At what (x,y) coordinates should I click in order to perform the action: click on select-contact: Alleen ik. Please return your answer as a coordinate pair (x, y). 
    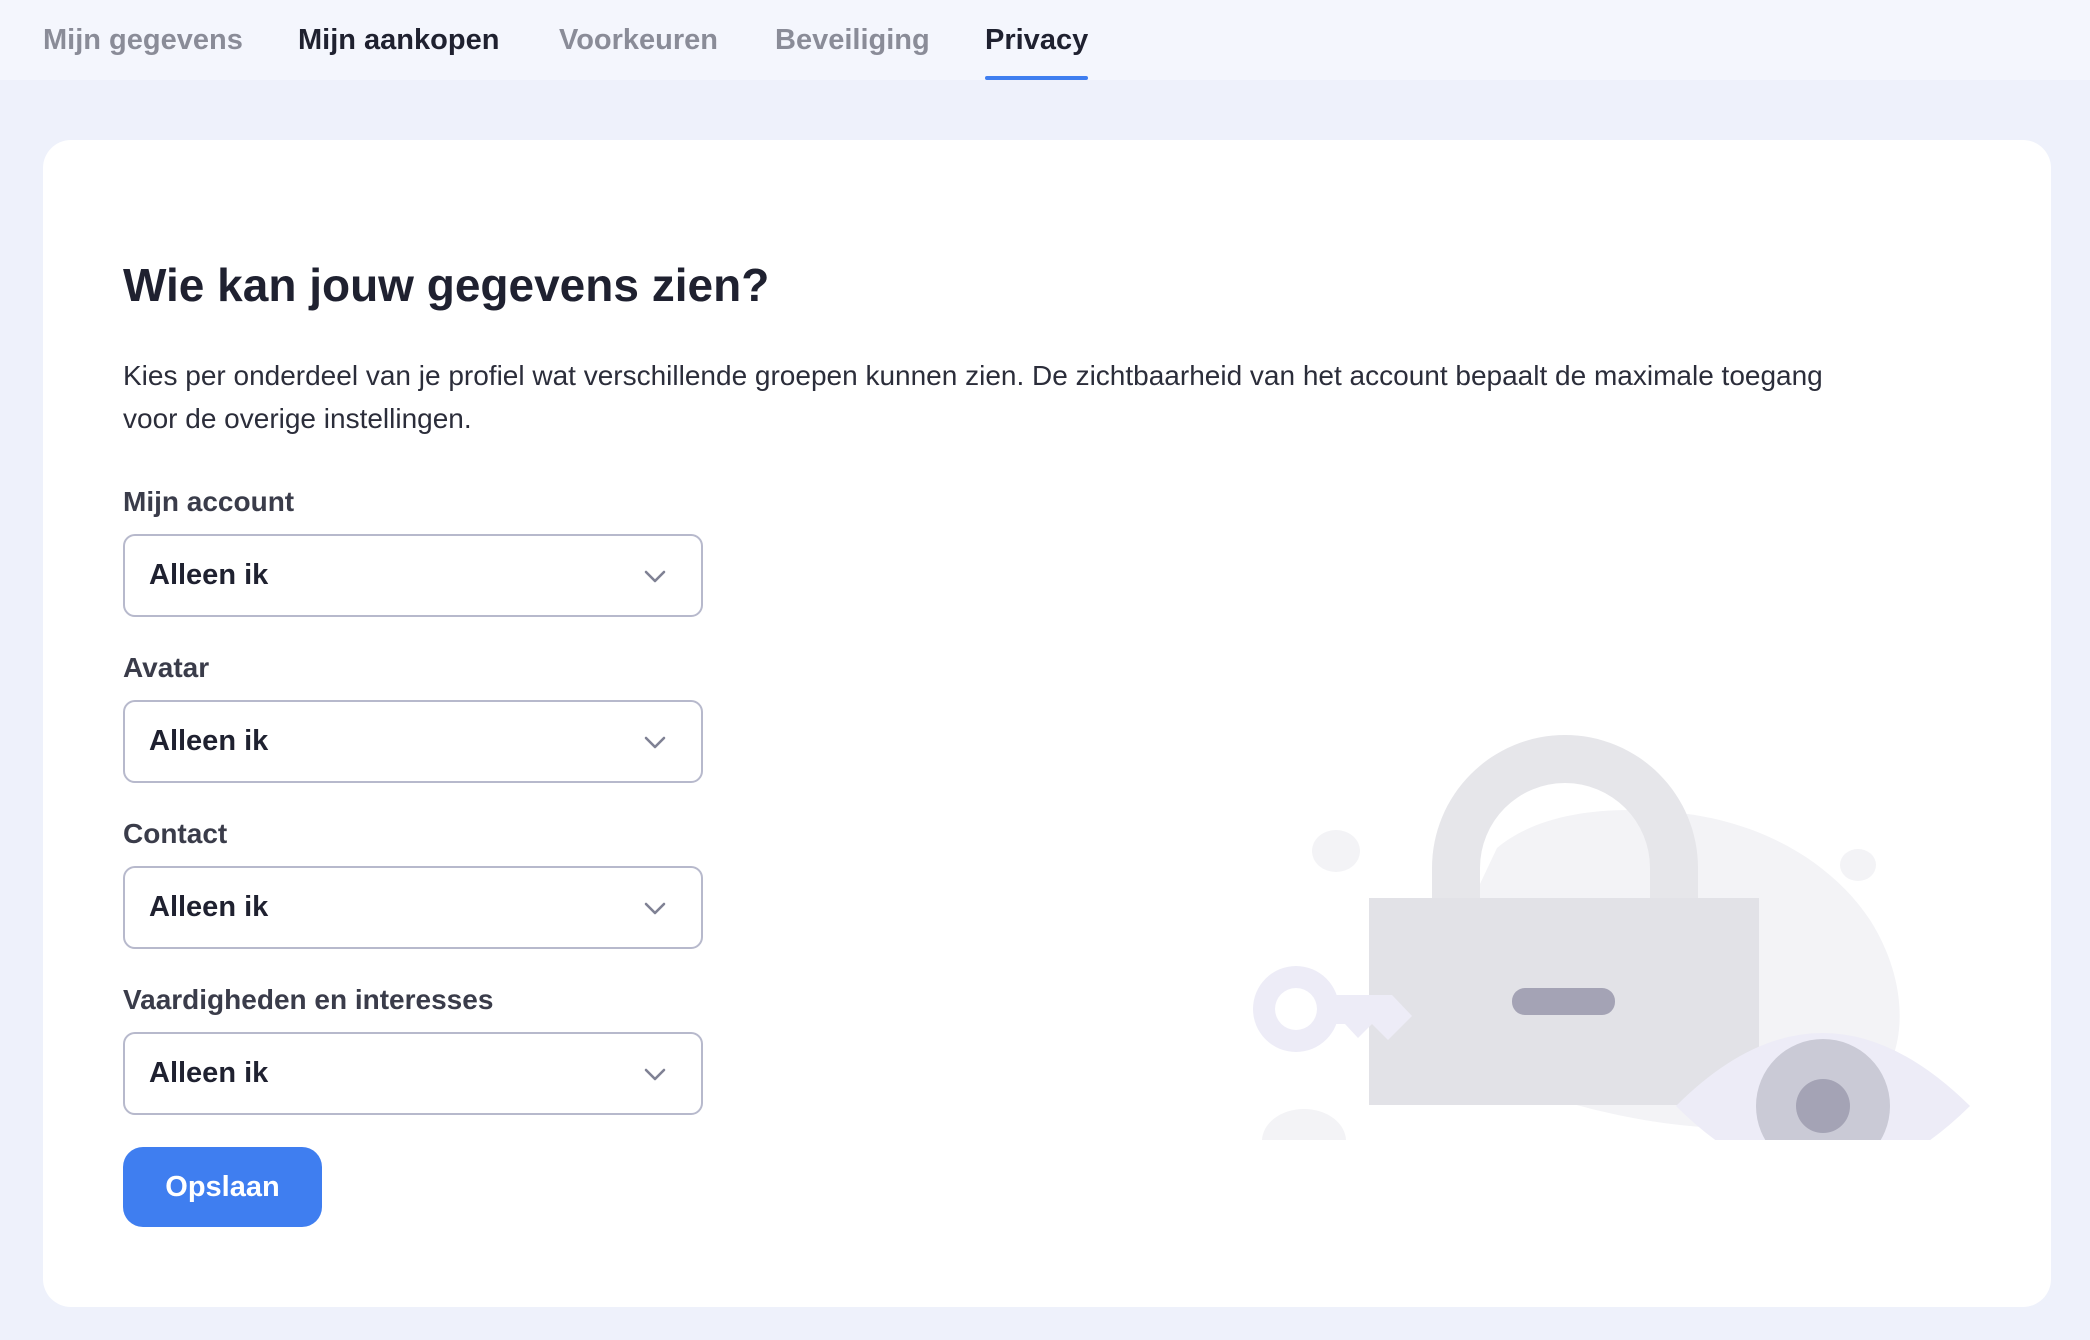
    Looking at the image, I should click on (413, 907).